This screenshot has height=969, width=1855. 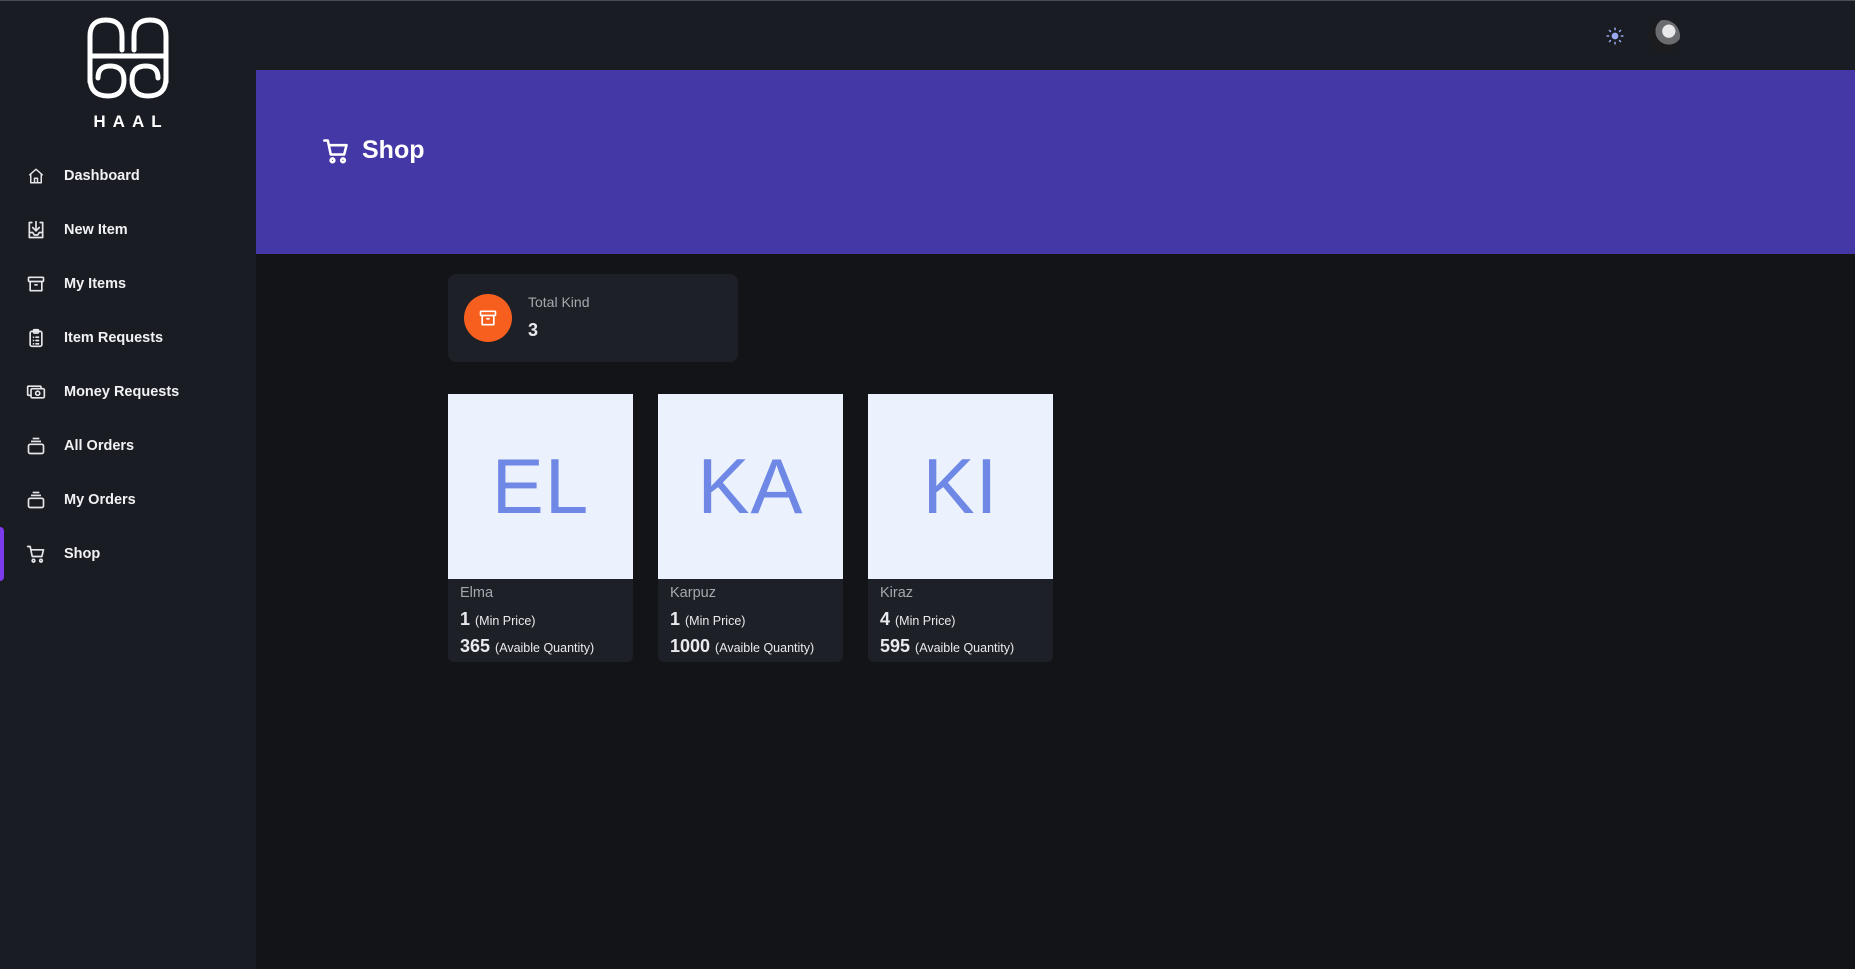 I want to click on product-thumbnail: EL, so click(x=540, y=486).